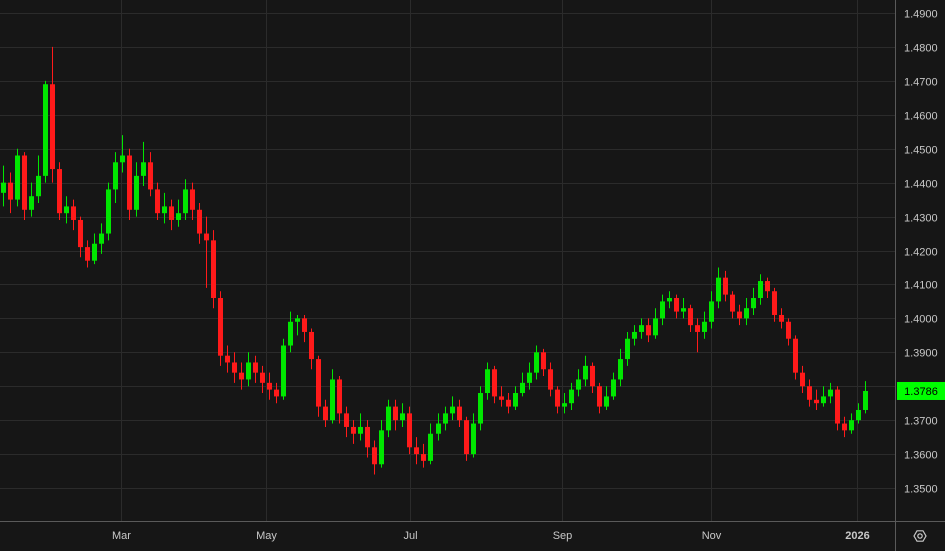 This screenshot has height=551, width=945. Describe the element at coordinates (921, 392) in the screenshot. I see `last-price-label: 1.3786` at that location.